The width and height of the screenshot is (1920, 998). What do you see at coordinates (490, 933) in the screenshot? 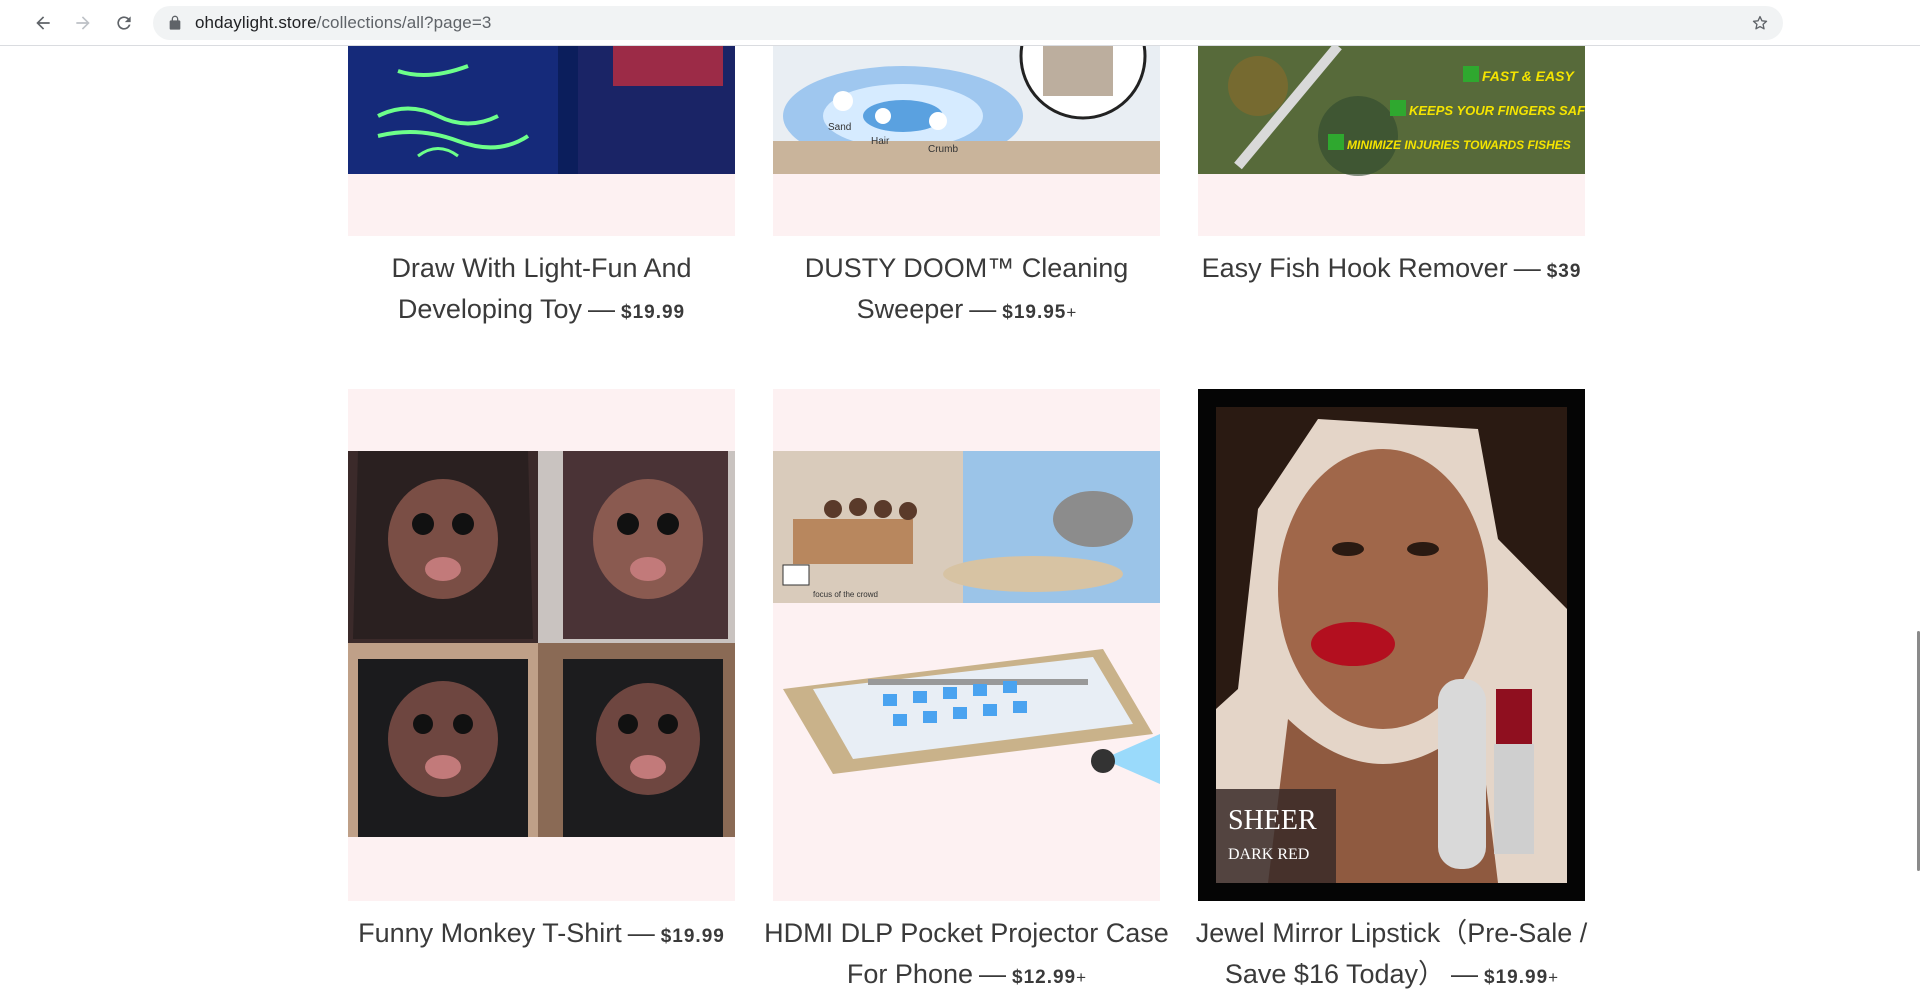
I see `product-title: Funny Monkey T-Shirt` at bounding box center [490, 933].